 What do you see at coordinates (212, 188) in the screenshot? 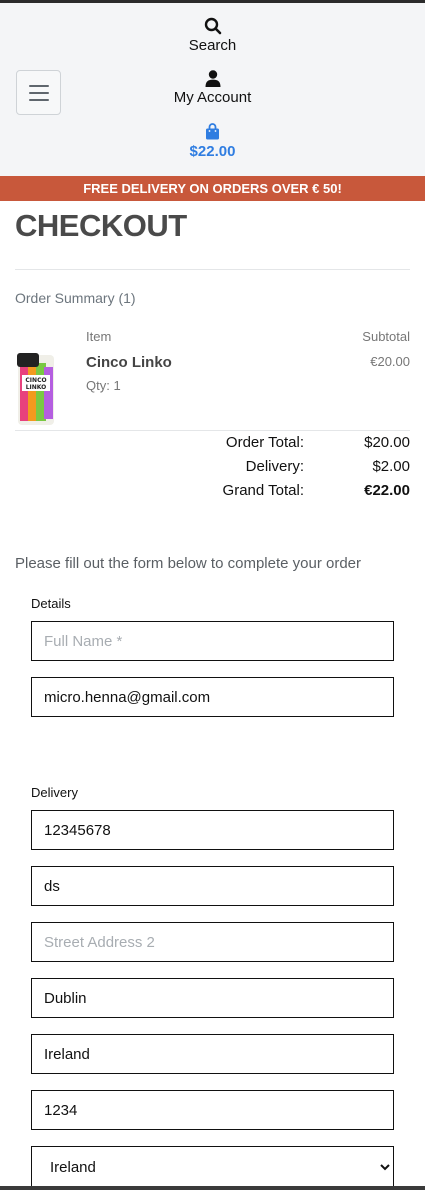
I see `delivery-banner: FREE DELIVERY ON ORDERS OVER € 50!` at bounding box center [212, 188].